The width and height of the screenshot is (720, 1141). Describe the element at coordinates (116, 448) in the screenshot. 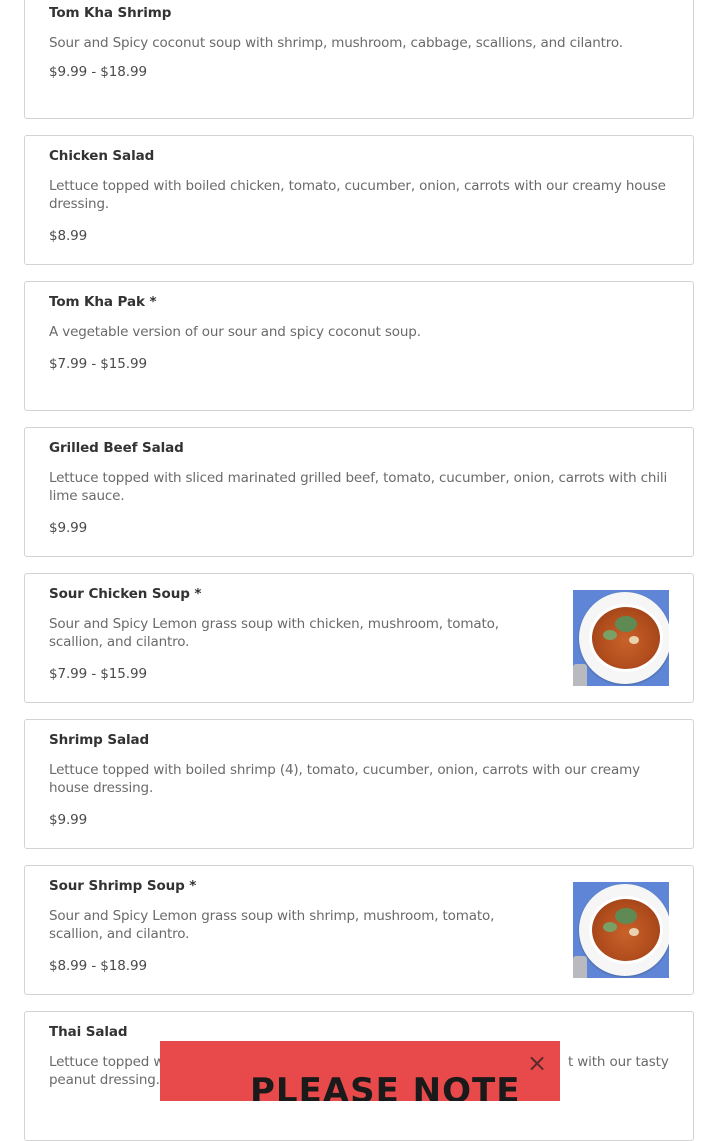

I see `menu-item-name: Grilled Beef Salad` at that location.